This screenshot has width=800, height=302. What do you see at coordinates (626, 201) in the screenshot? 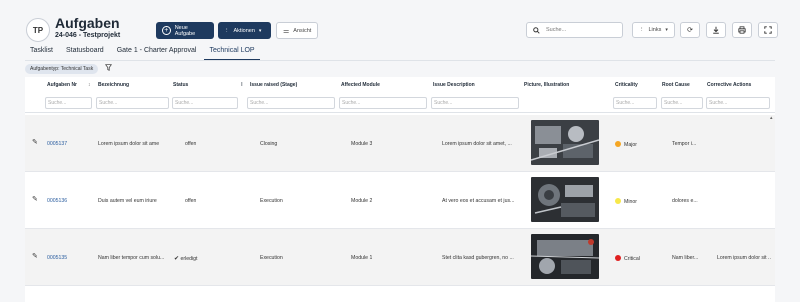
I see `cell-criticality: Minor` at bounding box center [626, 201].